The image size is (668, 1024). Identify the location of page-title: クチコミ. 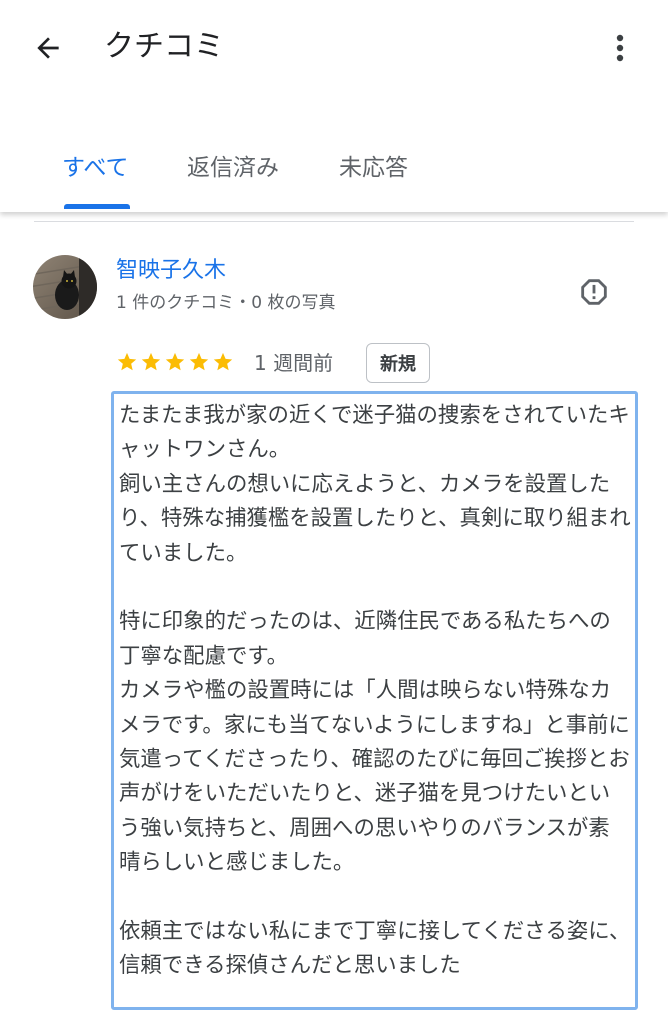
(164, 46).